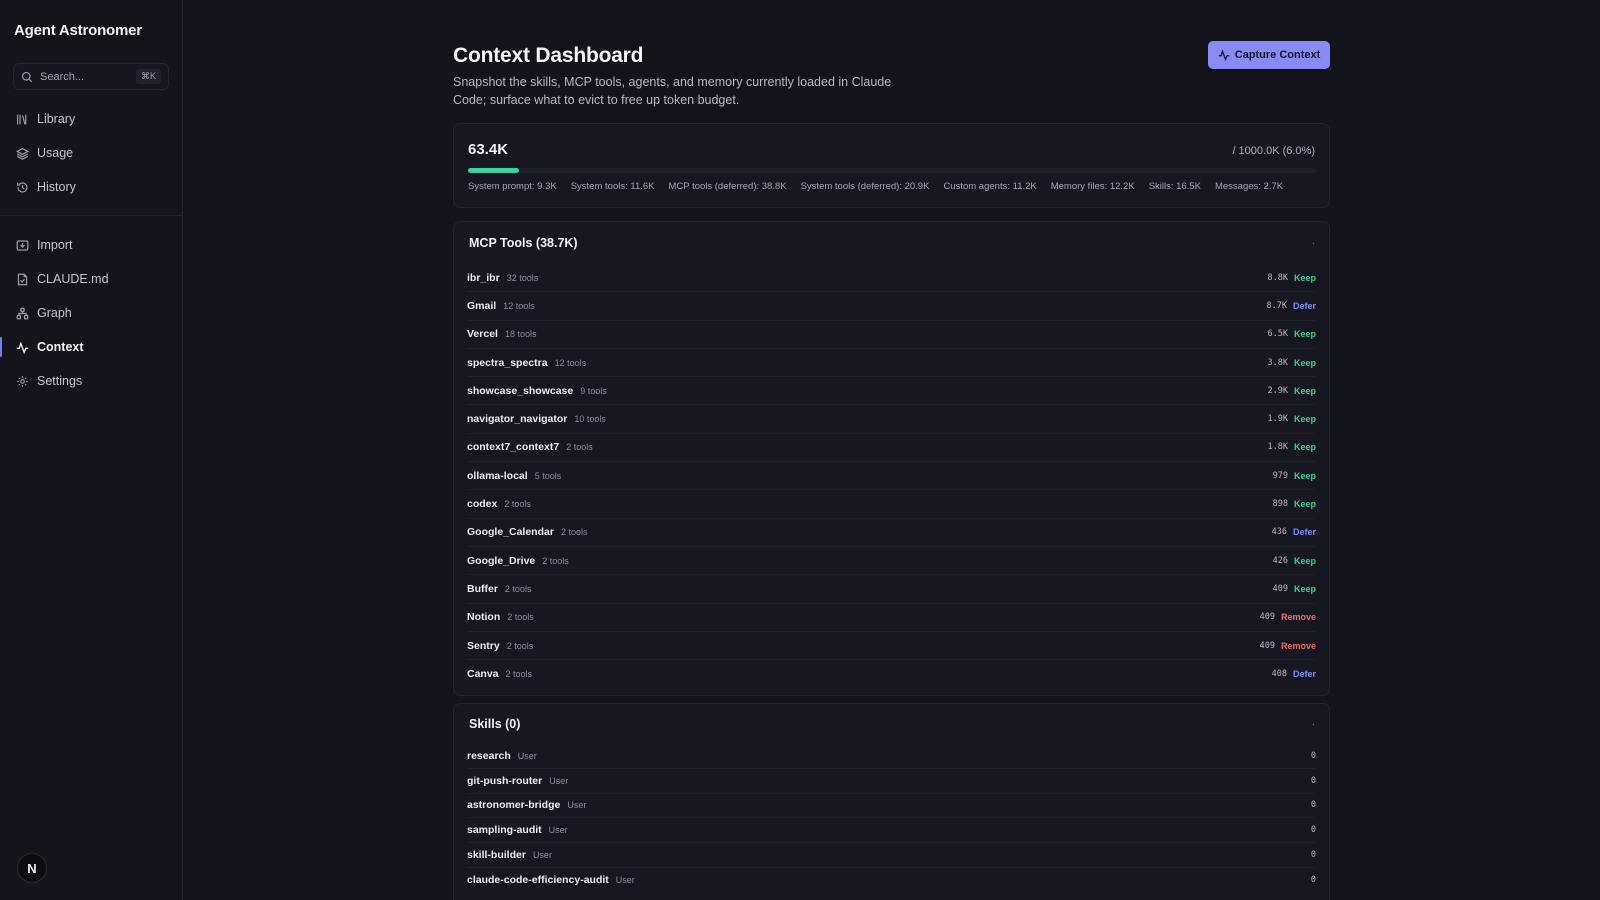  Describe the element at coordinates (990, 186) in the screenshot. I see `breakdown-item: Custom agents: 11.2K` at that location.